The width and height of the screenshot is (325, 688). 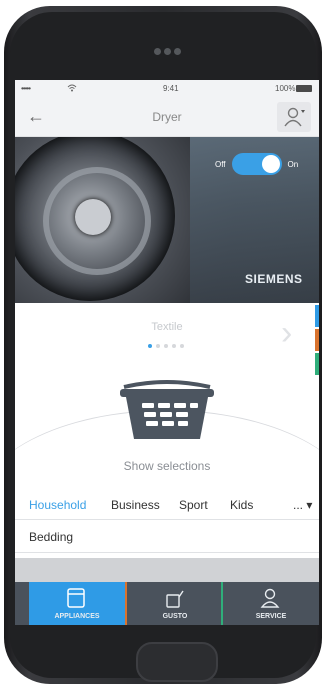 What do you see at coordinates (271, 616) in the screenshot?
I see `tab-service-label: SERVICE` at bounding box center [271, 616].